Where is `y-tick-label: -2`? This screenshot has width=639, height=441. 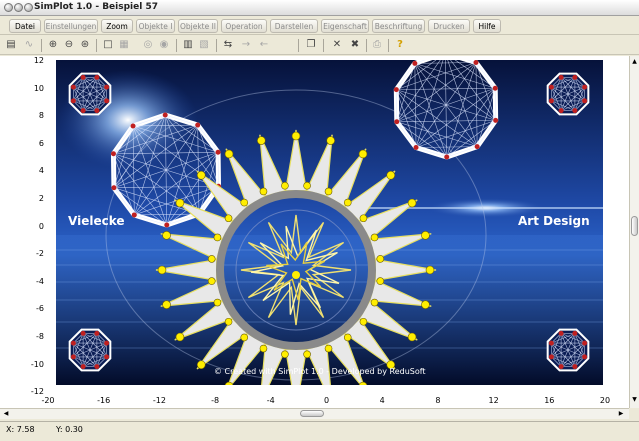 y-tick-label: -2 is located at coordinates (40, 254).